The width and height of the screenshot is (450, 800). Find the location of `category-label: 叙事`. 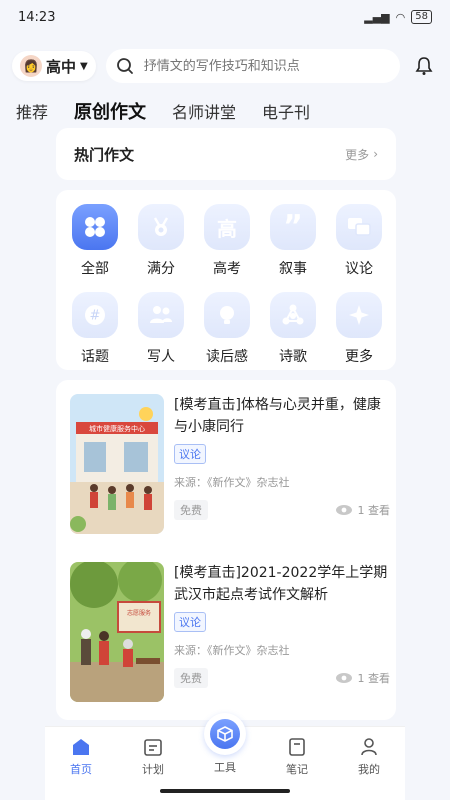

category-label: 叙事 is located at coordinates (293, 269).